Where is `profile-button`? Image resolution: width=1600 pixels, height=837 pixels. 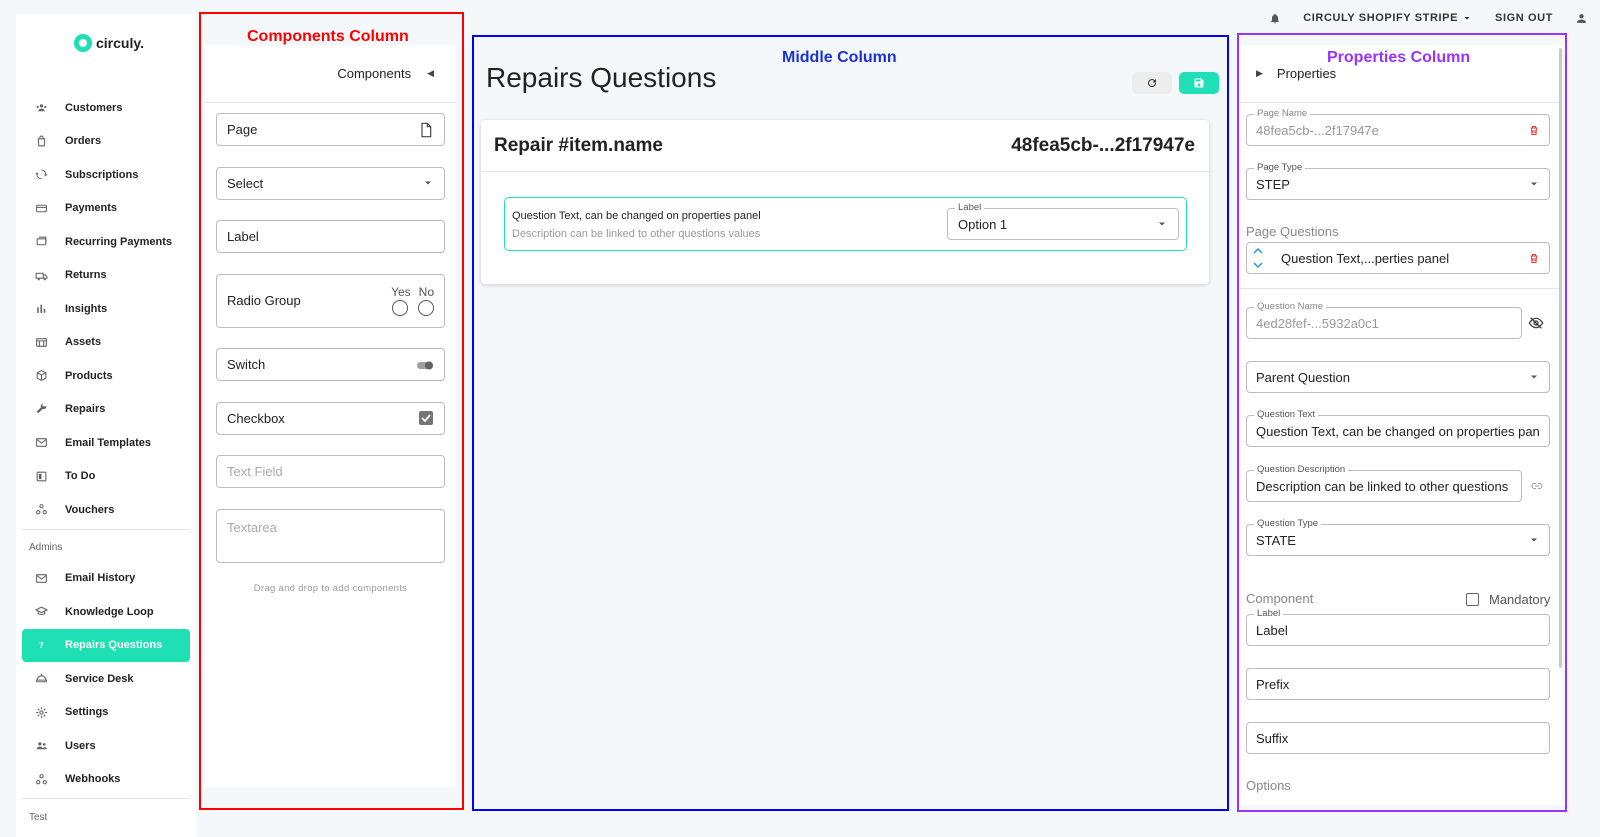 profile-button is located at coordinates (1581, 18).